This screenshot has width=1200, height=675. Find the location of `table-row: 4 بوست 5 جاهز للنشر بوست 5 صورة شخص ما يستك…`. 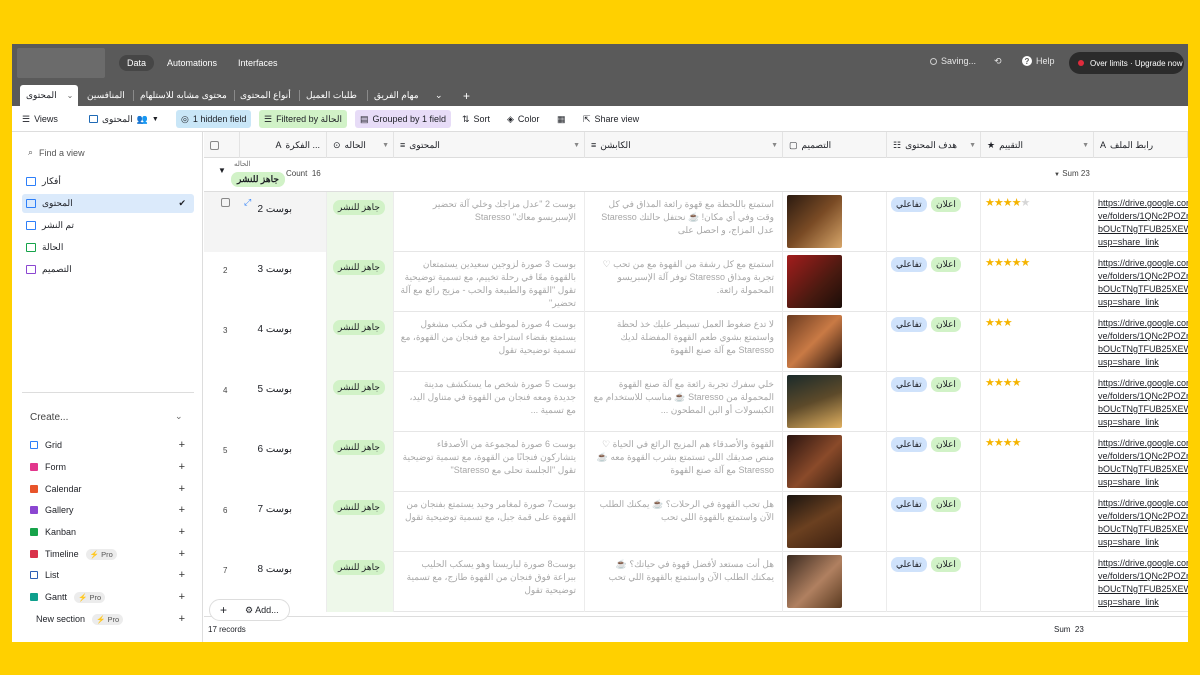

table-row: 4 بوست 5 جاهز للنشر بوست 5 صورة شخص ما يستك… is located at coordinates (696, 402).